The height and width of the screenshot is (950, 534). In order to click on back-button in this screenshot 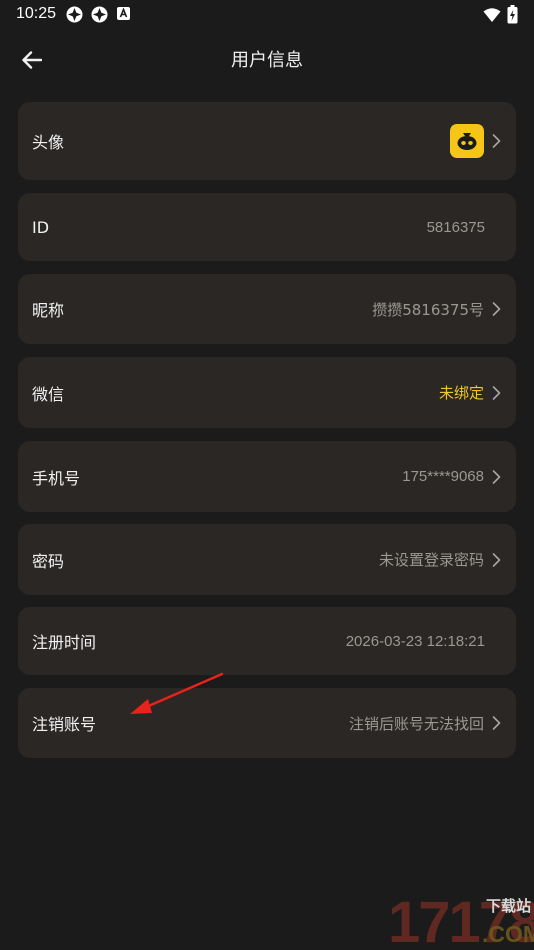, I will do `click(32, 60)`.